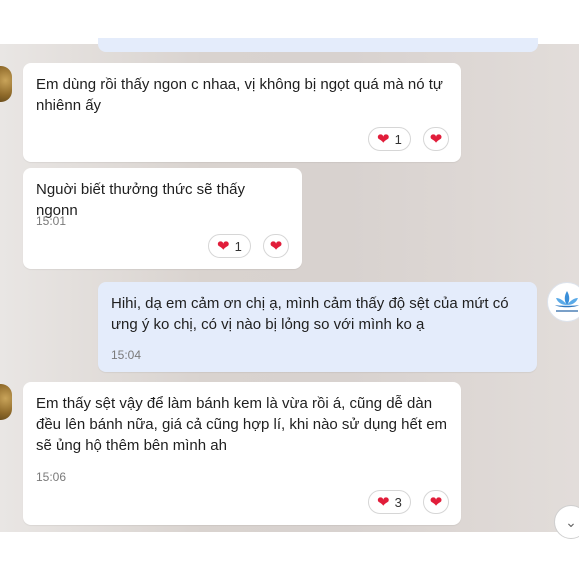 Image resolution: width=579 pixels, height=579 pixels. What do you see at coordinates (289, 555) in the screenshot?
I see `bottom-area` at bounding box center [289, 555].